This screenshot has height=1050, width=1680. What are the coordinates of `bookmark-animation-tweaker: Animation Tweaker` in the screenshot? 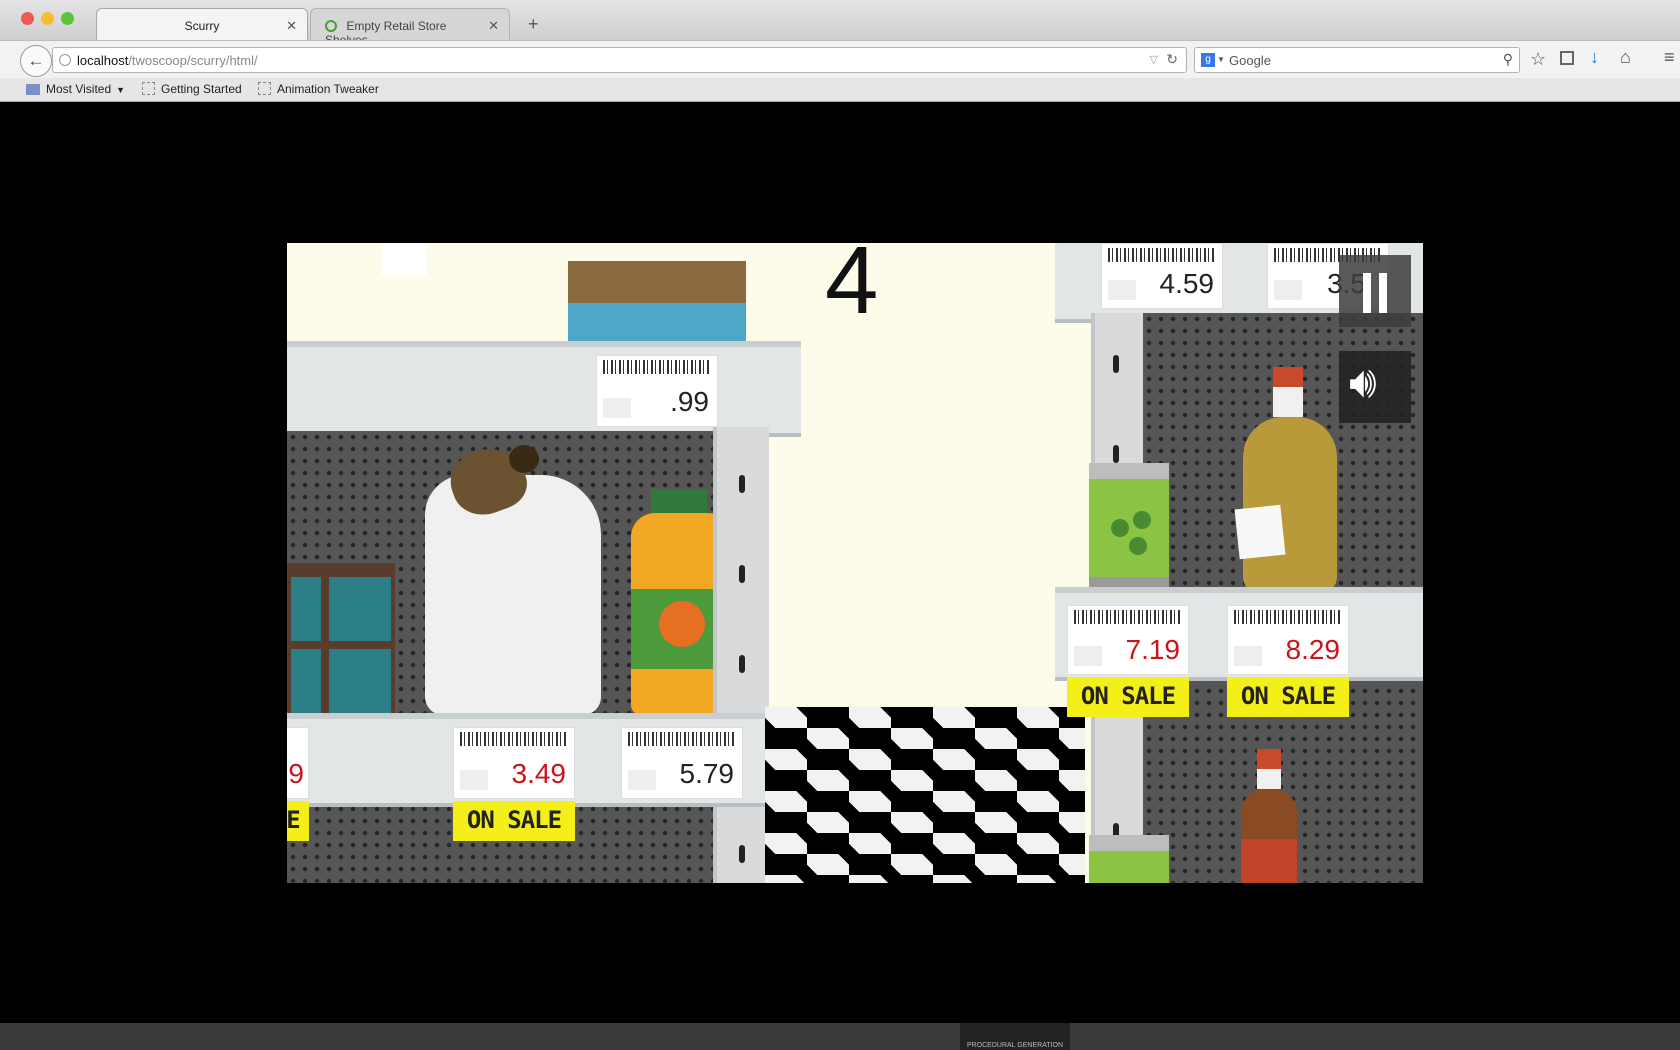 It's located at (318, 89).